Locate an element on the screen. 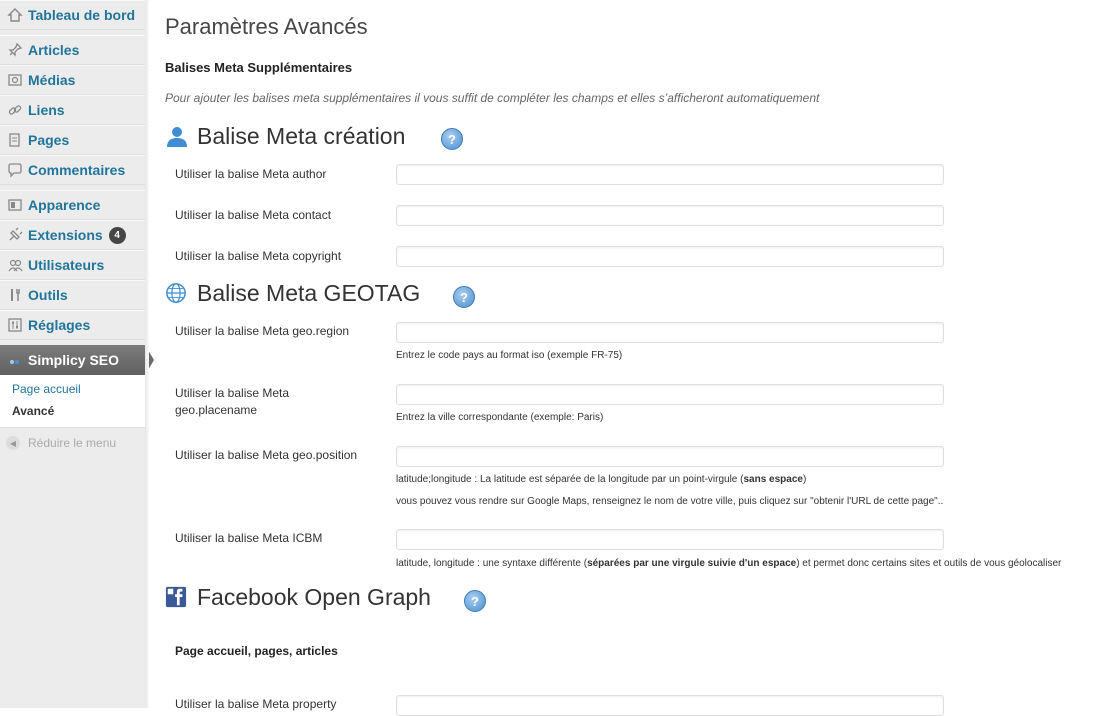  submenu-item-page-accueil: Page accueil is located at coordinates (46, 389).